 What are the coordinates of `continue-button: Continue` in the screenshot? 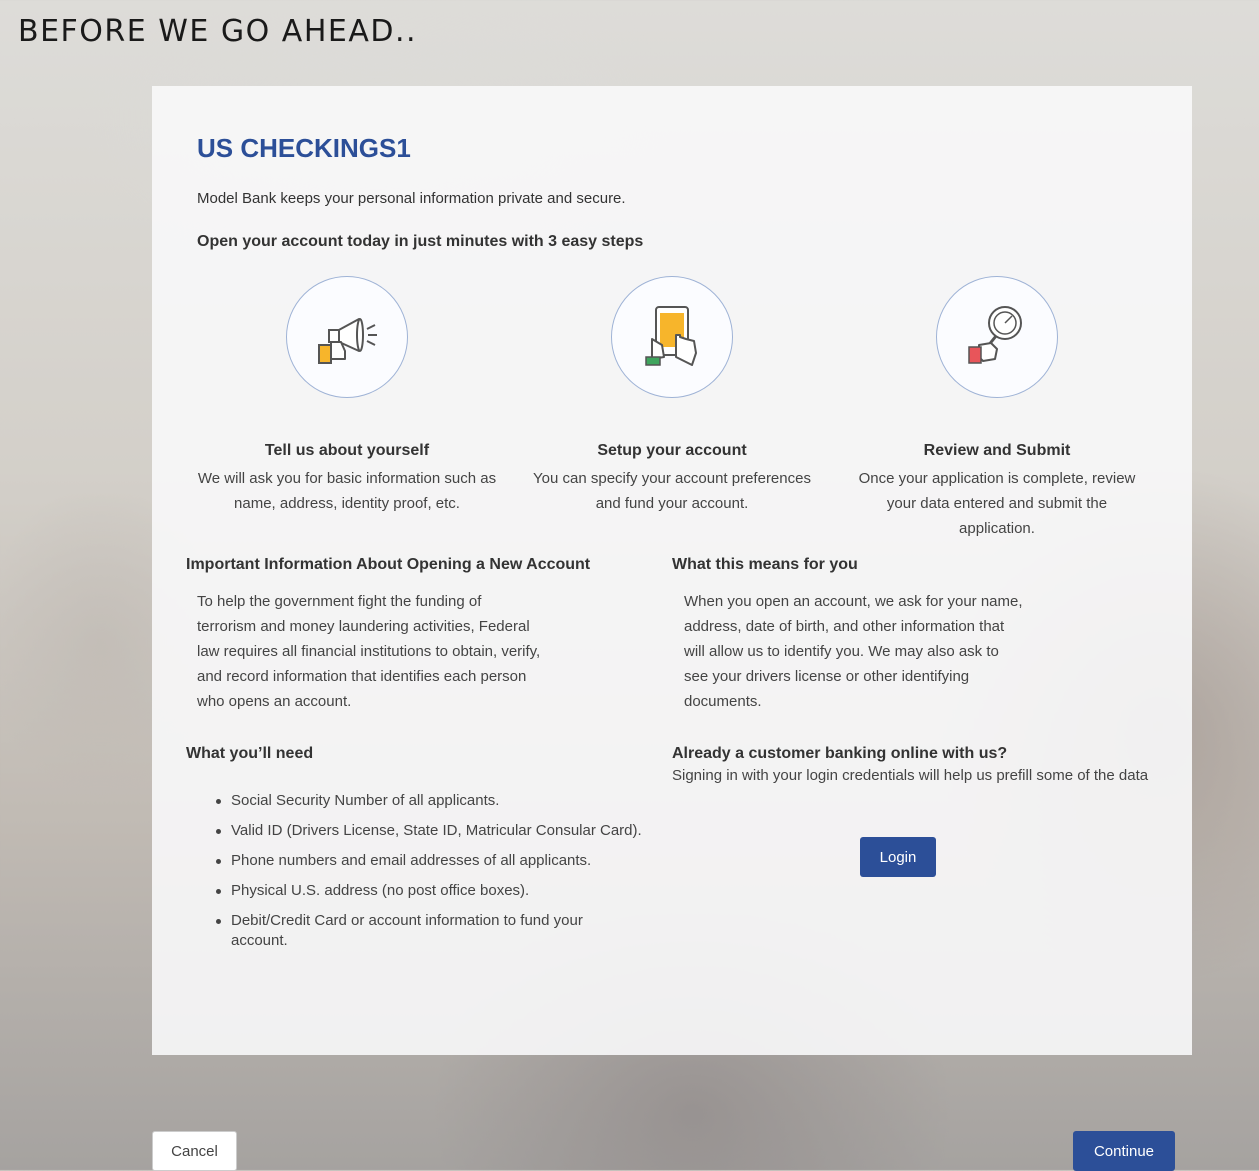 It's located at (1124, 1151).